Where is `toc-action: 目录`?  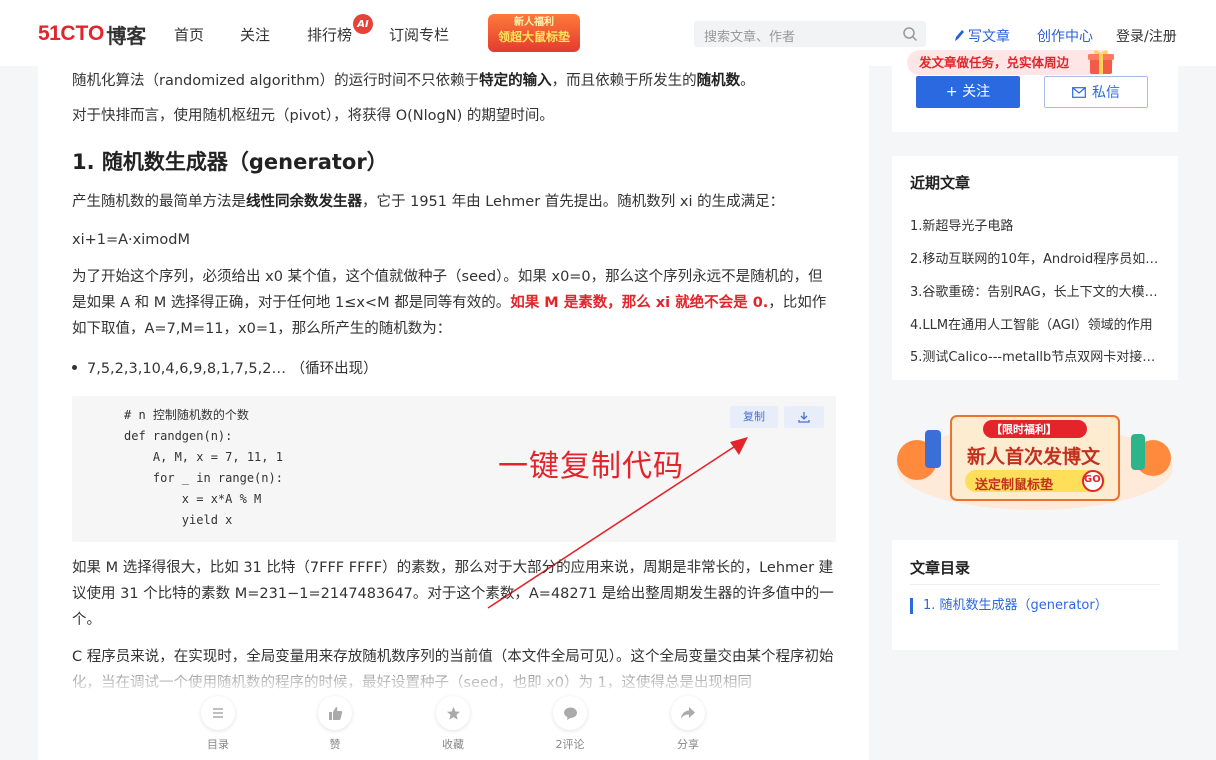
toc-action: 目录 is located at coordinates (218, 724).